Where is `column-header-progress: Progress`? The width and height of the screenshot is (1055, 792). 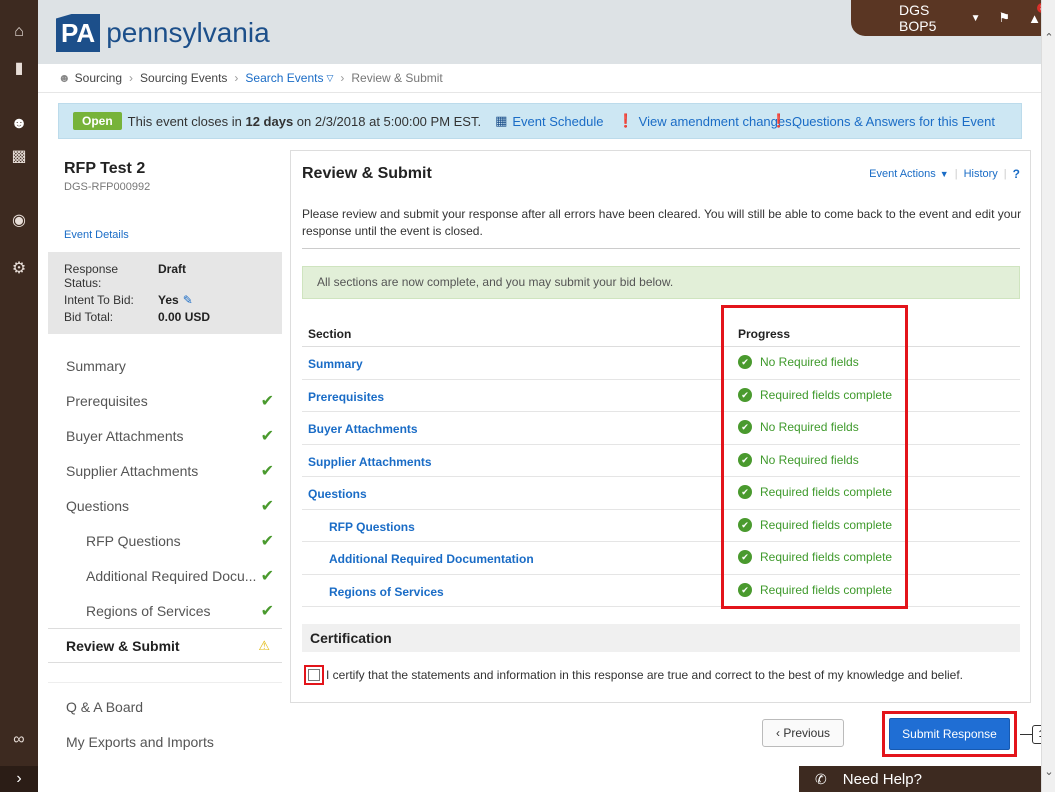 column-header-progress: Progress is located at coordinates (764, 334).